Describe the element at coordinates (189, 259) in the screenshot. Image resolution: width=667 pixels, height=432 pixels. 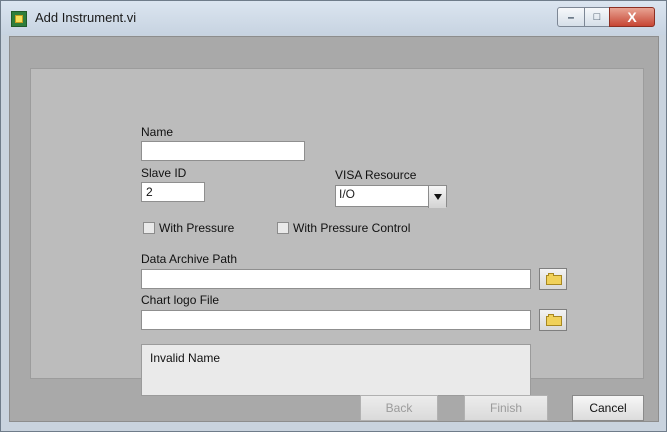
I see `data-archive-path-label: Data Archive Path` at that location.